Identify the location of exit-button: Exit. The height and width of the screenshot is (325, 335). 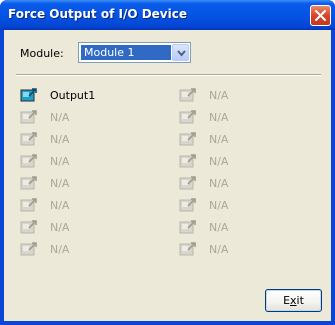
(293, 300).